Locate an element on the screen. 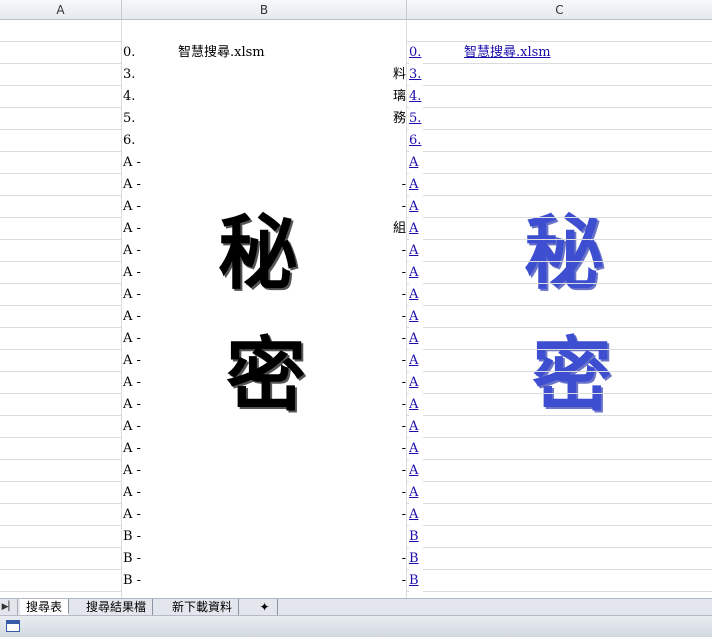 Image resolution: width=712 pixels, height=637 pixels. b-row-prefix: 5. is located at coordinates (133, 119).